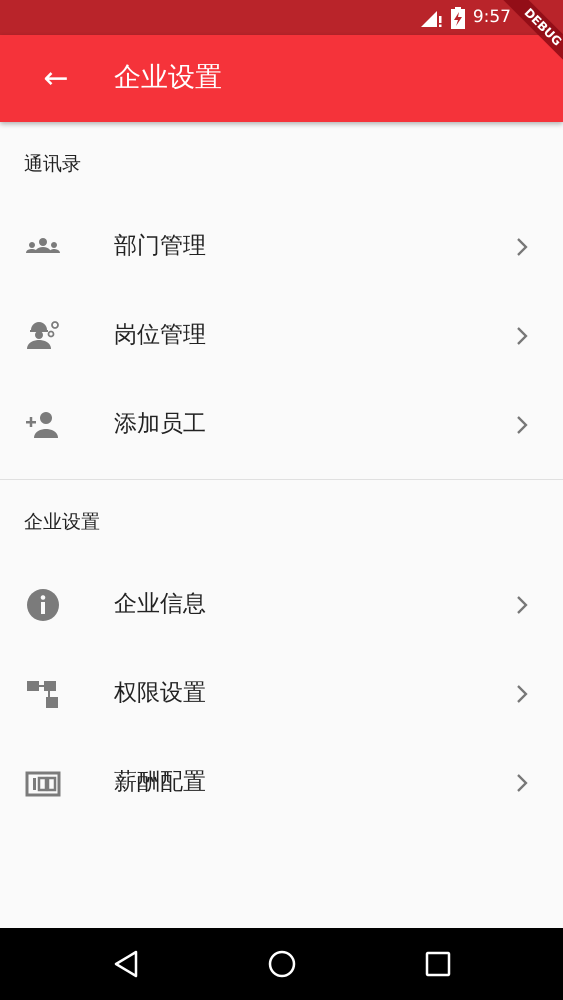  Describe the element at coordinates (282, 964) in the screenshot. I see `home-nav-icon` at that location.